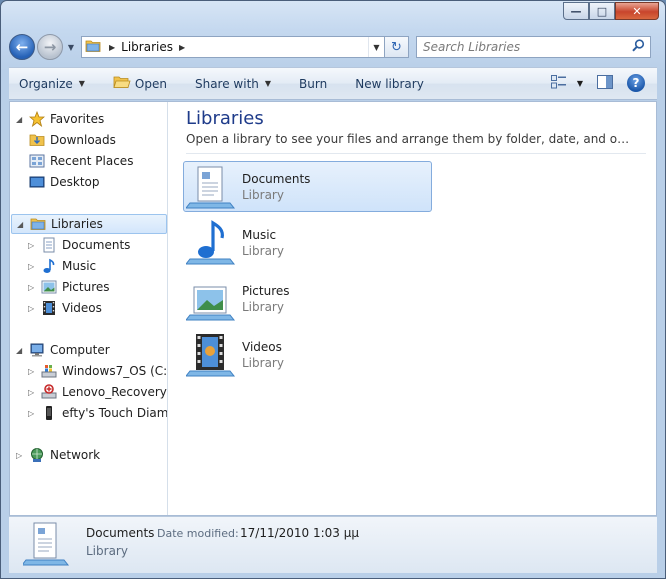 The width and height of the screenshot is (666, 579). Describe the element at coordinates (602, 11) in the screenshot. I see `maximize-button: □` at that location.